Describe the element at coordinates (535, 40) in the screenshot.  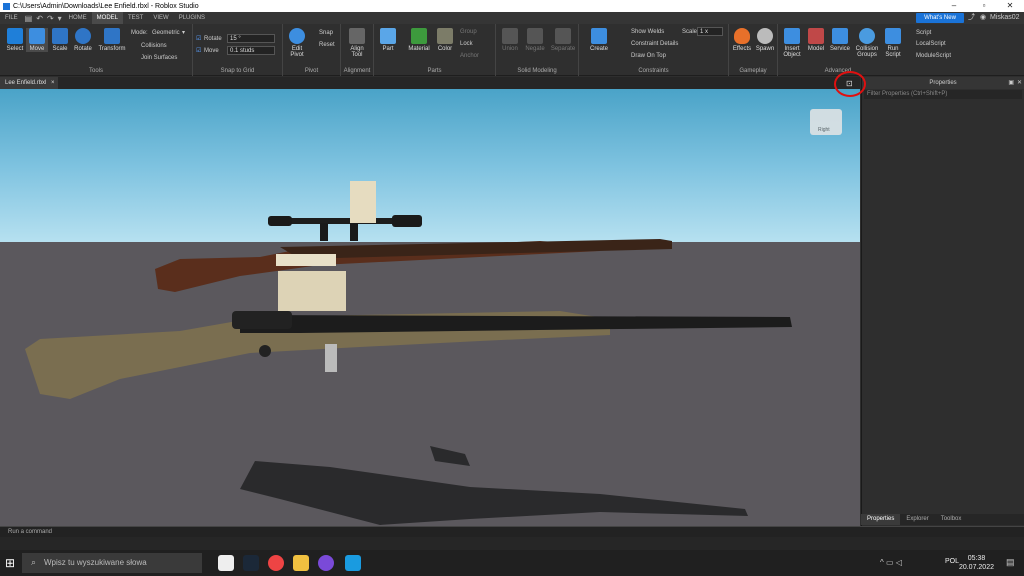
I see `negate-button: Negate` at that location.